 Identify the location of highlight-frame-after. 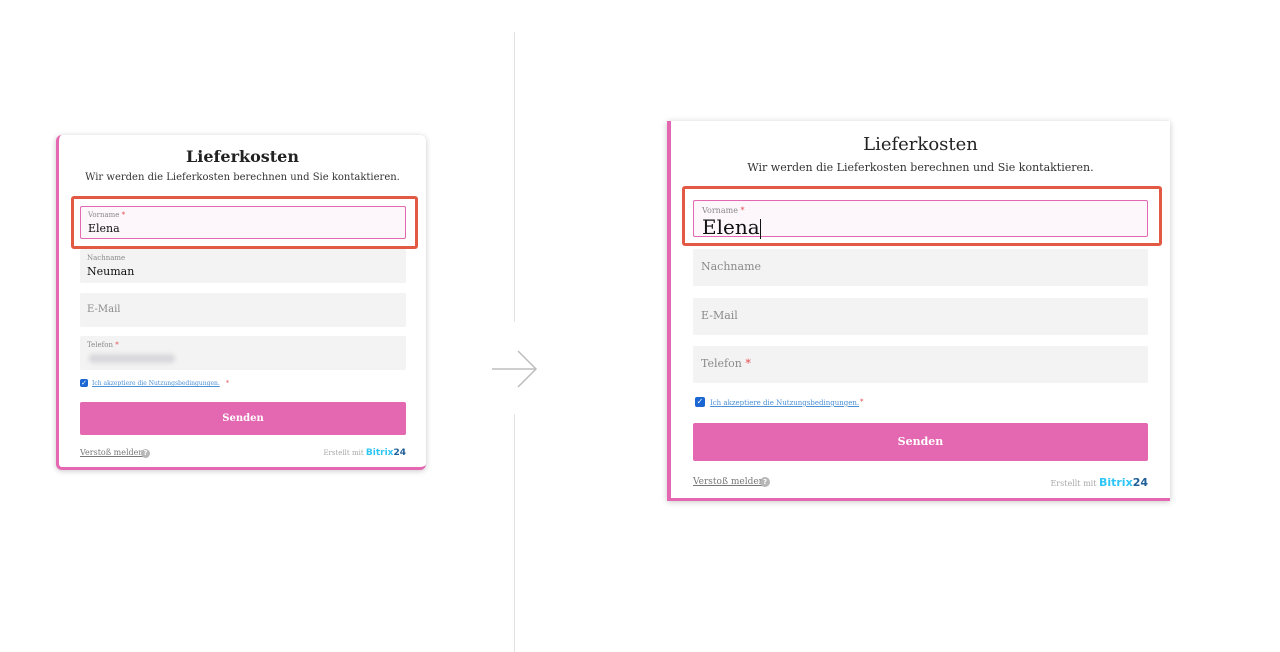
(922, 216).